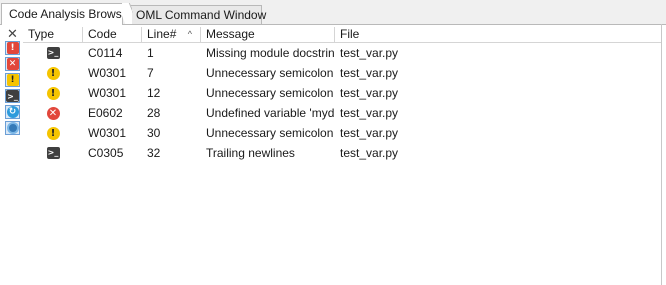 Image resolution: width=666 pixels, height=285 pixels. I want to click on column-header-line-label: Line#, so click(162, 34).